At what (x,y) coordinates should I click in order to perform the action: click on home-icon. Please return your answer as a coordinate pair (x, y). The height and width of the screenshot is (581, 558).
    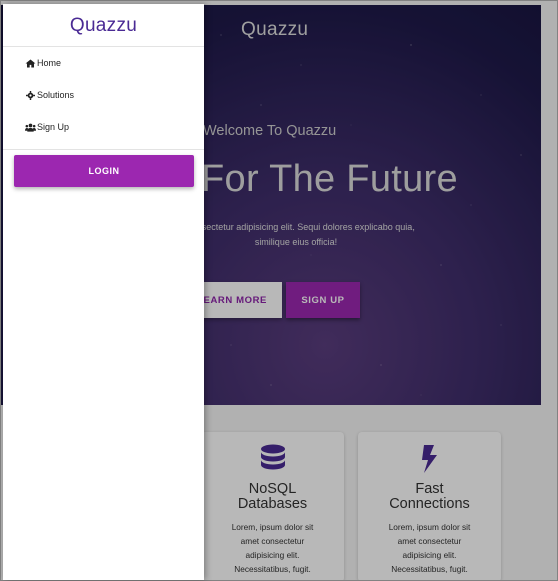
    Looking at the image, I should click on (30, 63).